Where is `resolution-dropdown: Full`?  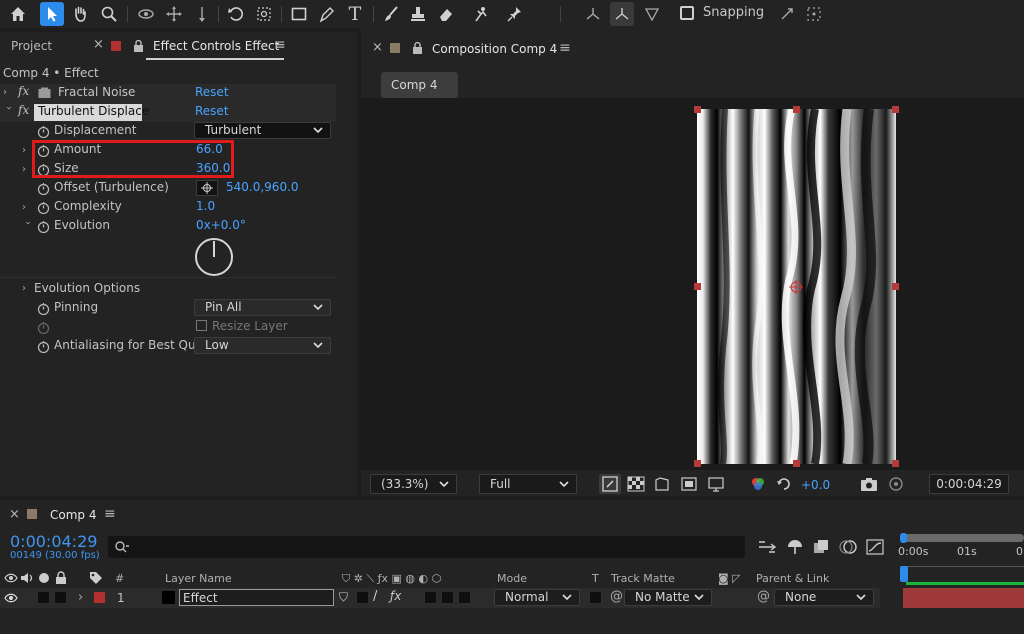
resolution-dropdown: Full is located at coordinates (528, 484).